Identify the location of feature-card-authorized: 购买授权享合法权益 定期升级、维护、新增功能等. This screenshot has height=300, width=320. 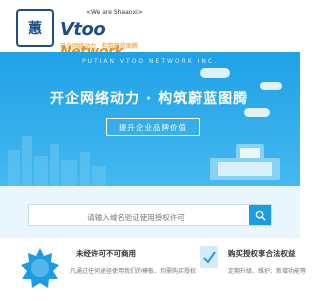
(228, 269).